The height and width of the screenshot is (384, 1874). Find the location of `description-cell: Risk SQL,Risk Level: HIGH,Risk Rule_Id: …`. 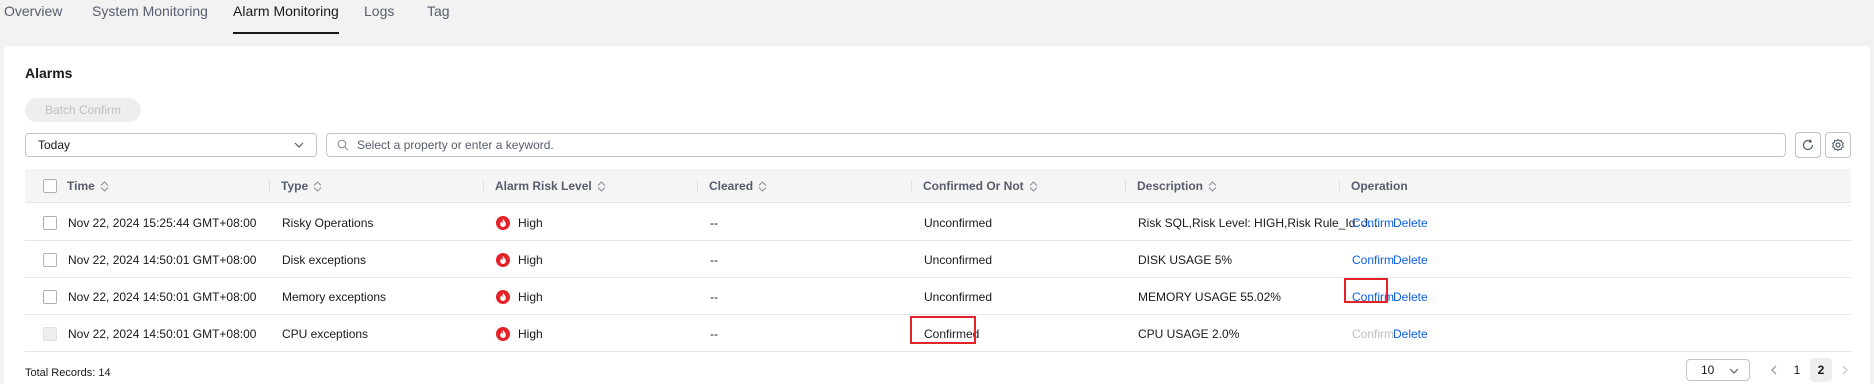

description-cell: Risk SQL,Risk Level: HIGH,Risk Rule_Id: … is located at coordinates (1258, 222).